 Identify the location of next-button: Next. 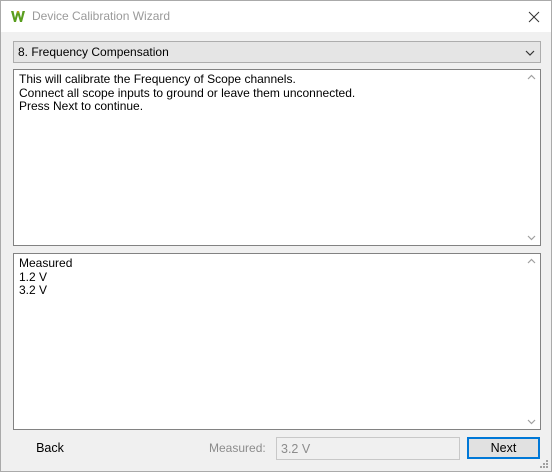
(503, 448).